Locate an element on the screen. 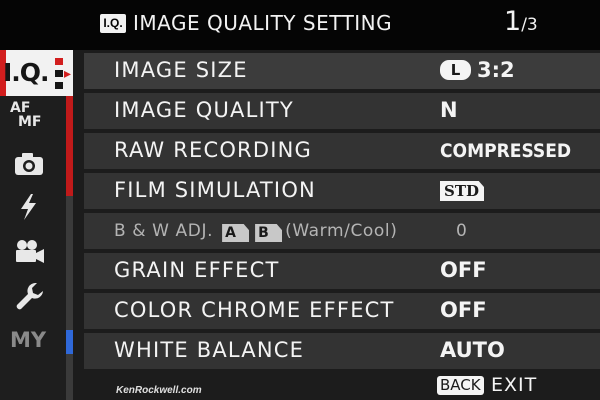 This screenshot has width=600, height=400. monochrome-film-icon: B is located at coordinates (269, 233).